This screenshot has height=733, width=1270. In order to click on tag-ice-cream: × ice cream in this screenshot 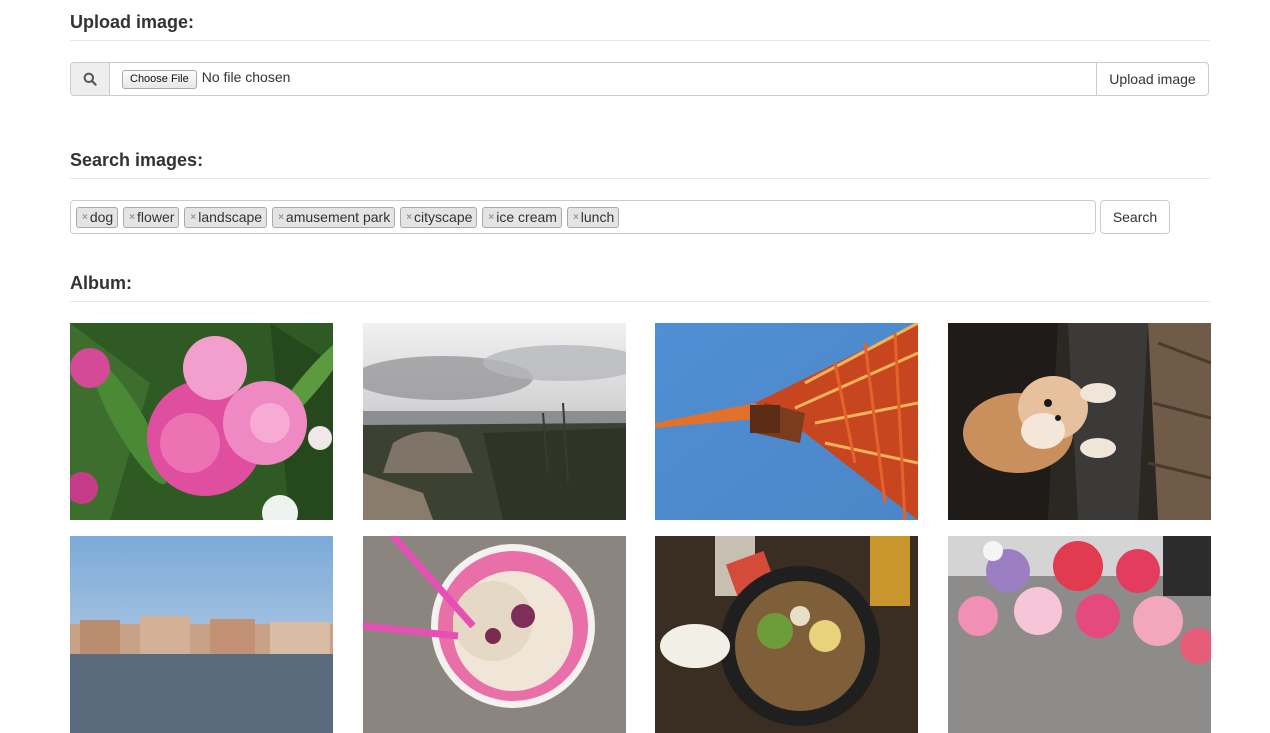, I will do `click(522, 217)`.